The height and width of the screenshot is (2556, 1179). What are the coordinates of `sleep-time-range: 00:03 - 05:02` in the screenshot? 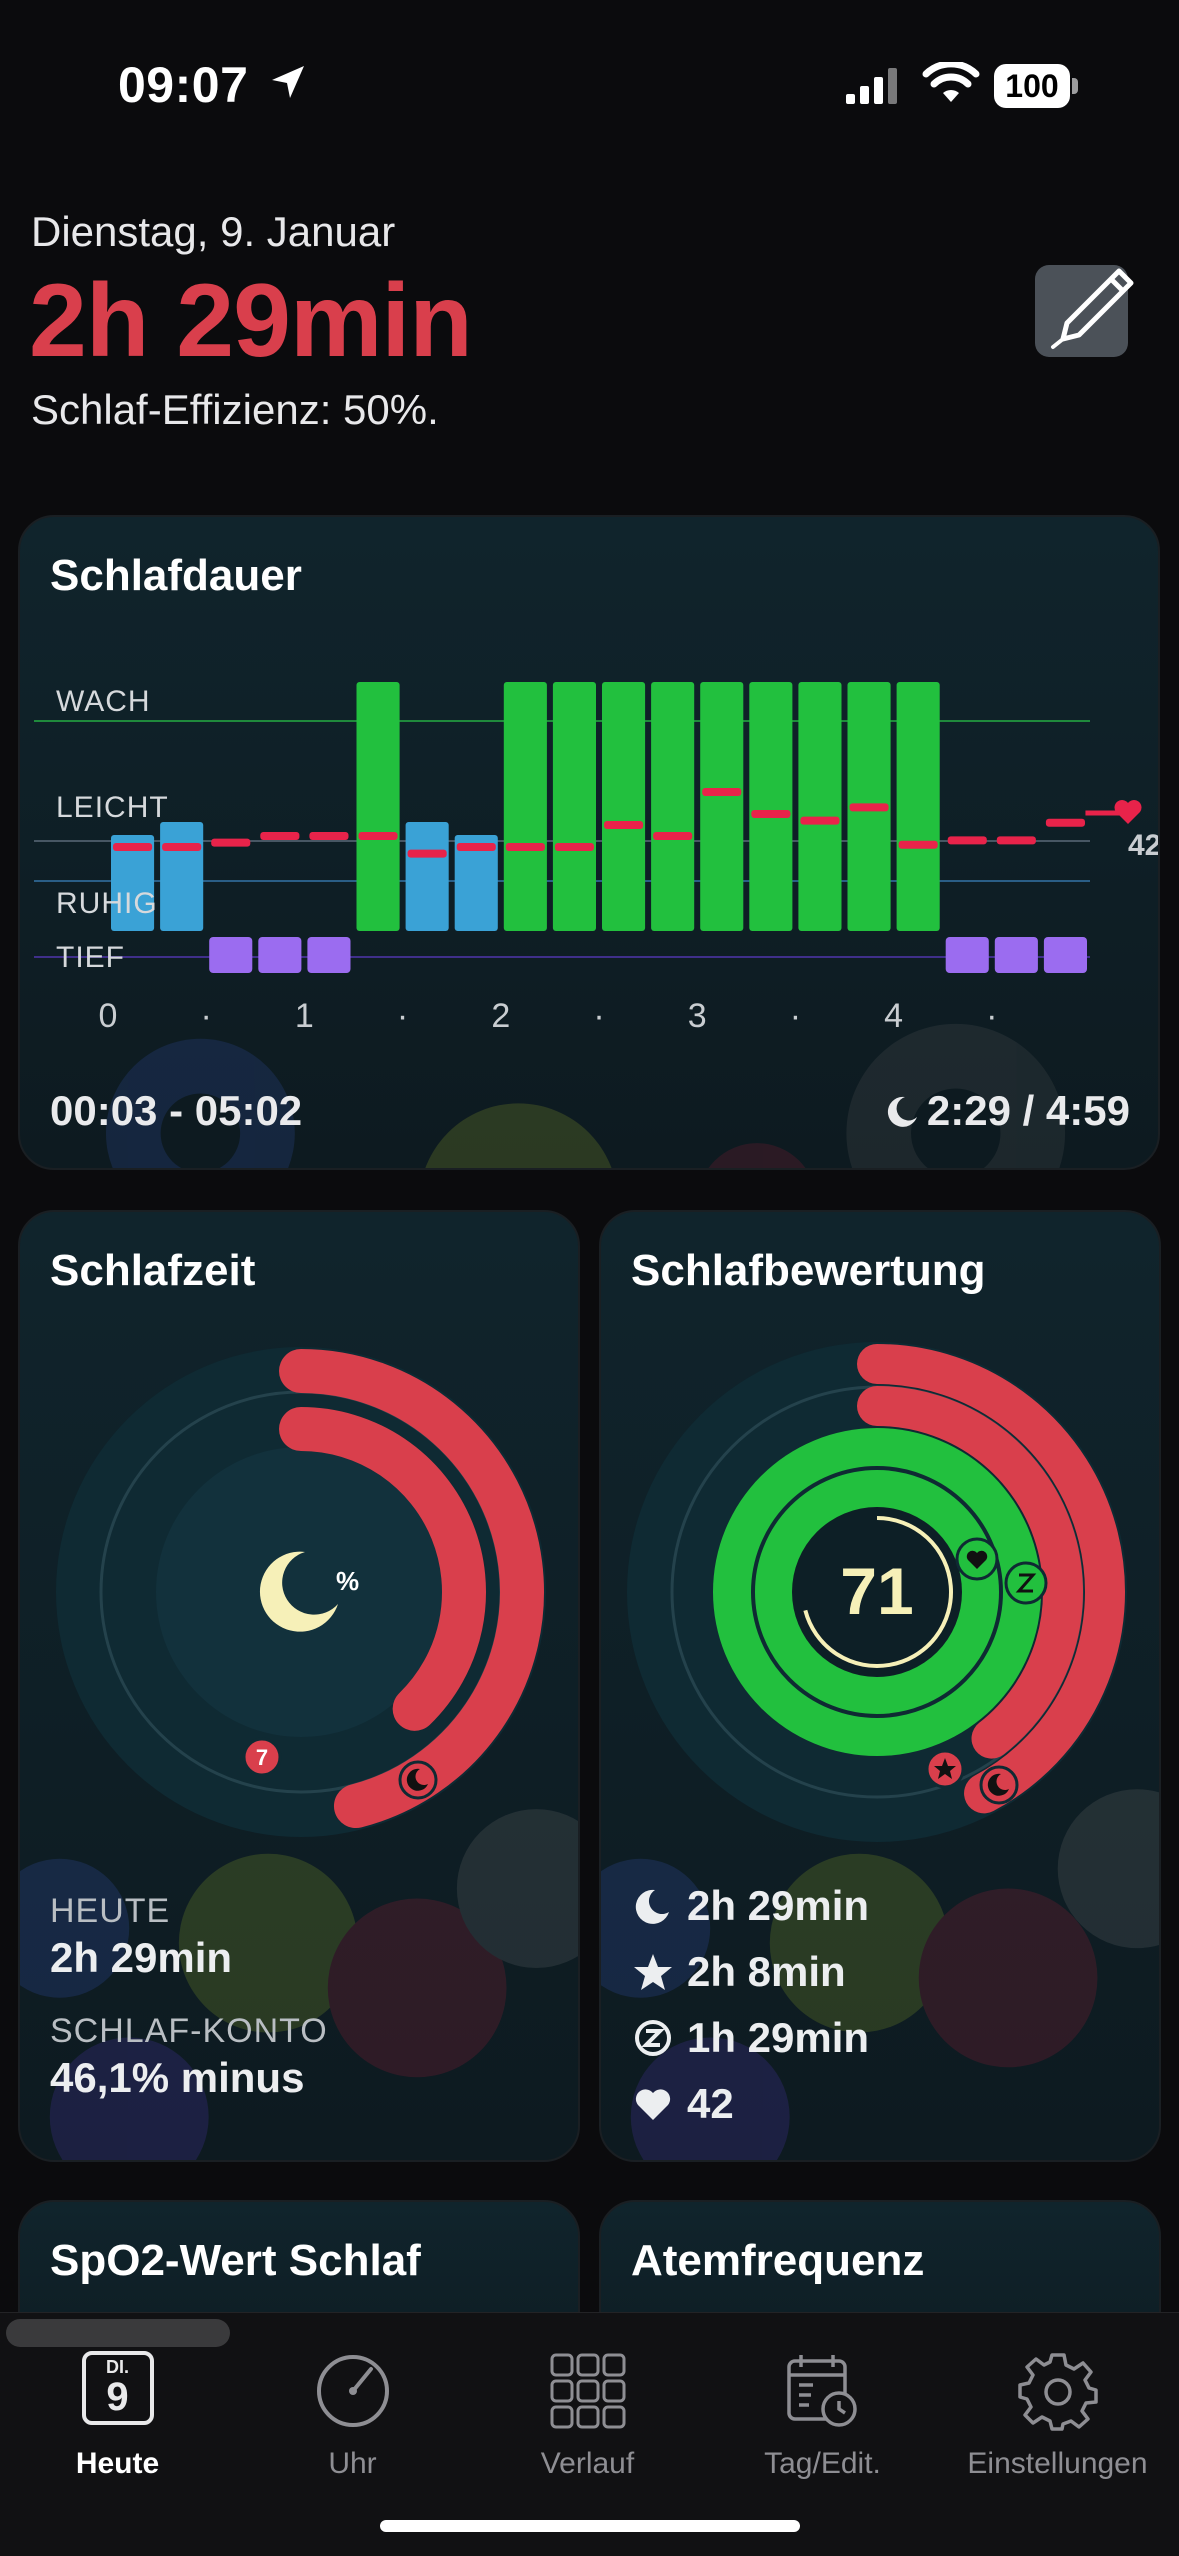 It's located at (176, 1110).